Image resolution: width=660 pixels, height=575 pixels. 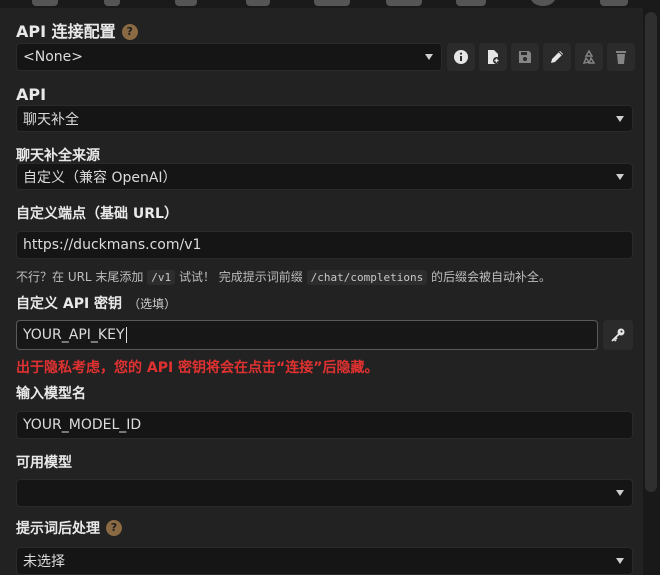 What do you see at coordinates (51, 394) in the screenshot?
I see `model-label: 输入模型名` at bounding box center [51, 394].